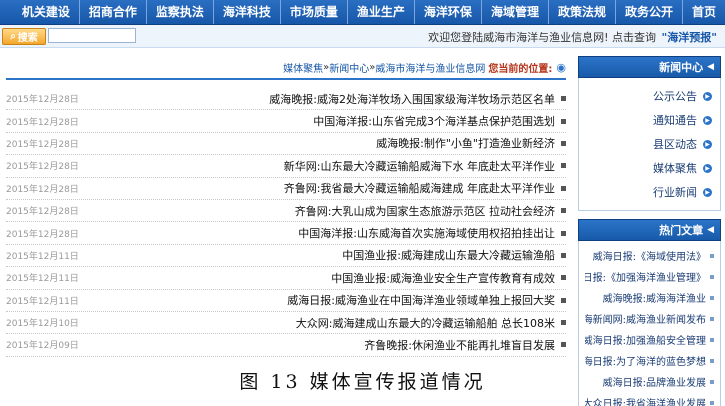 The image size is (725, 406). I want to click on news-item: 齐鲁网:我省最大冷藏运输船威海建成 年底赴太平洋作业 2015年12月28日, so click(286, 189).